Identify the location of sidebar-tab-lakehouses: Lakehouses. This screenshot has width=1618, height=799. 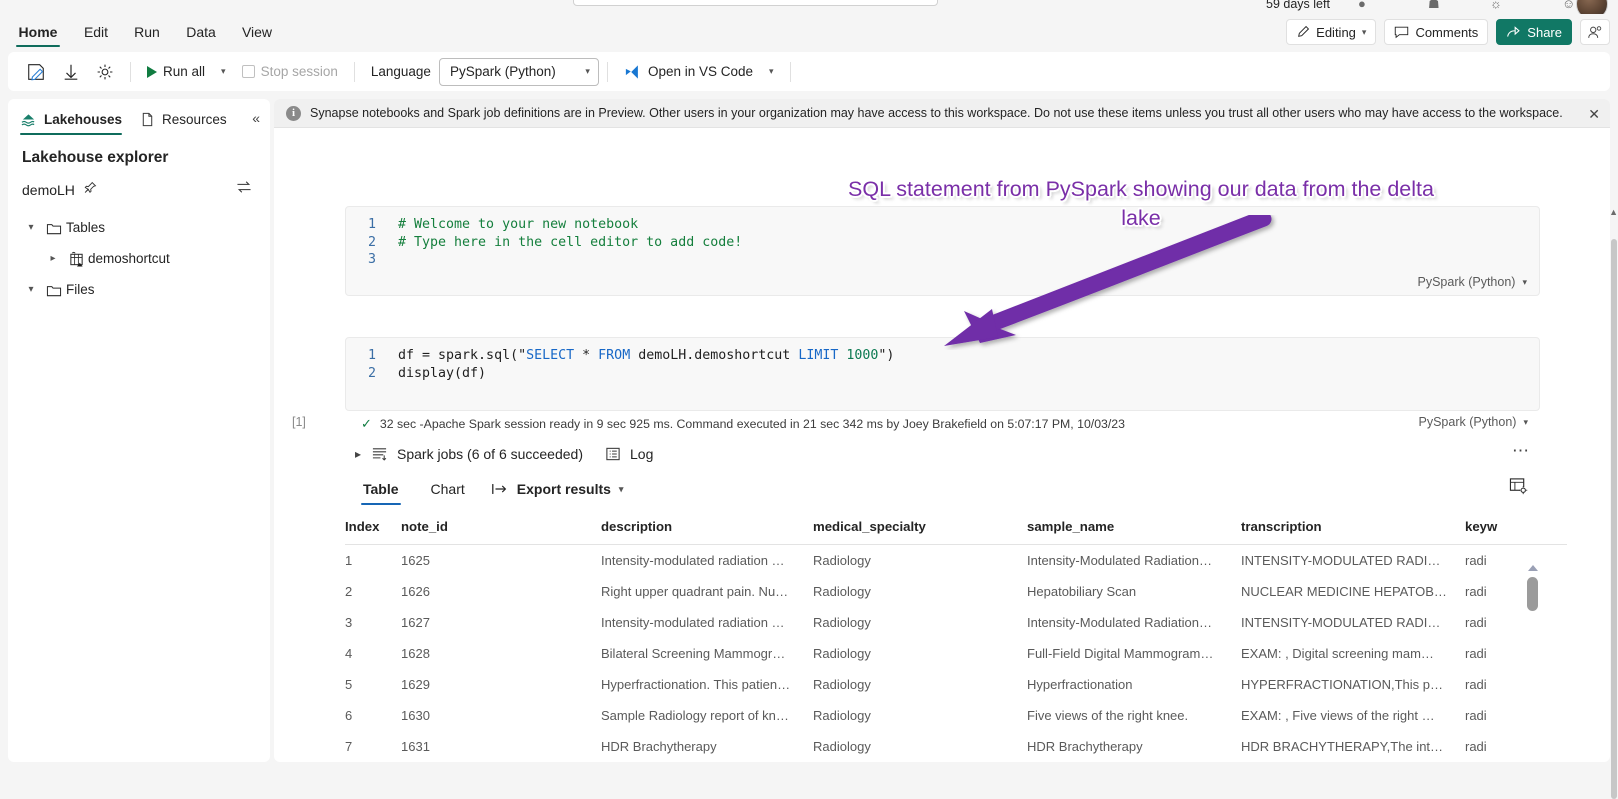
(71, 119).